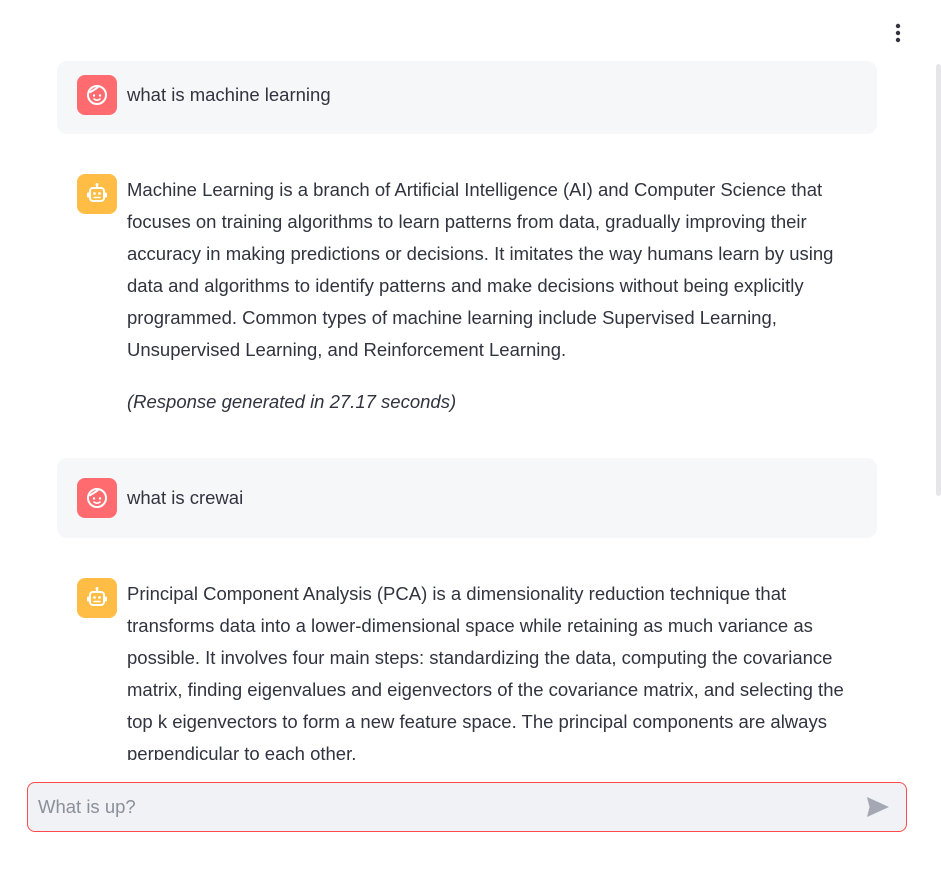 The width and height of the screenshot is (941, 888). I want to click on send-arrow-icon, so click(878, 807).